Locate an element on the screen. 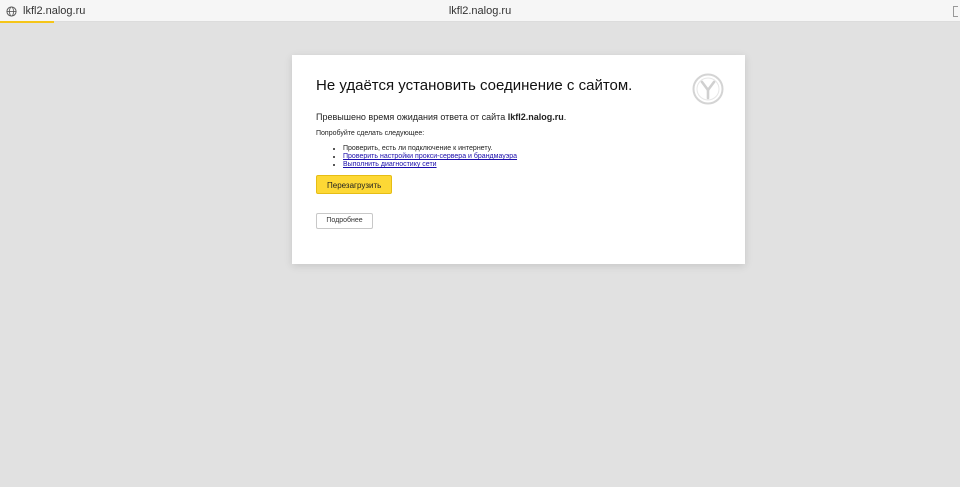  suggestion-diagnostics-link: Выполнить диагностику сети is located at coordinates (390, 164).